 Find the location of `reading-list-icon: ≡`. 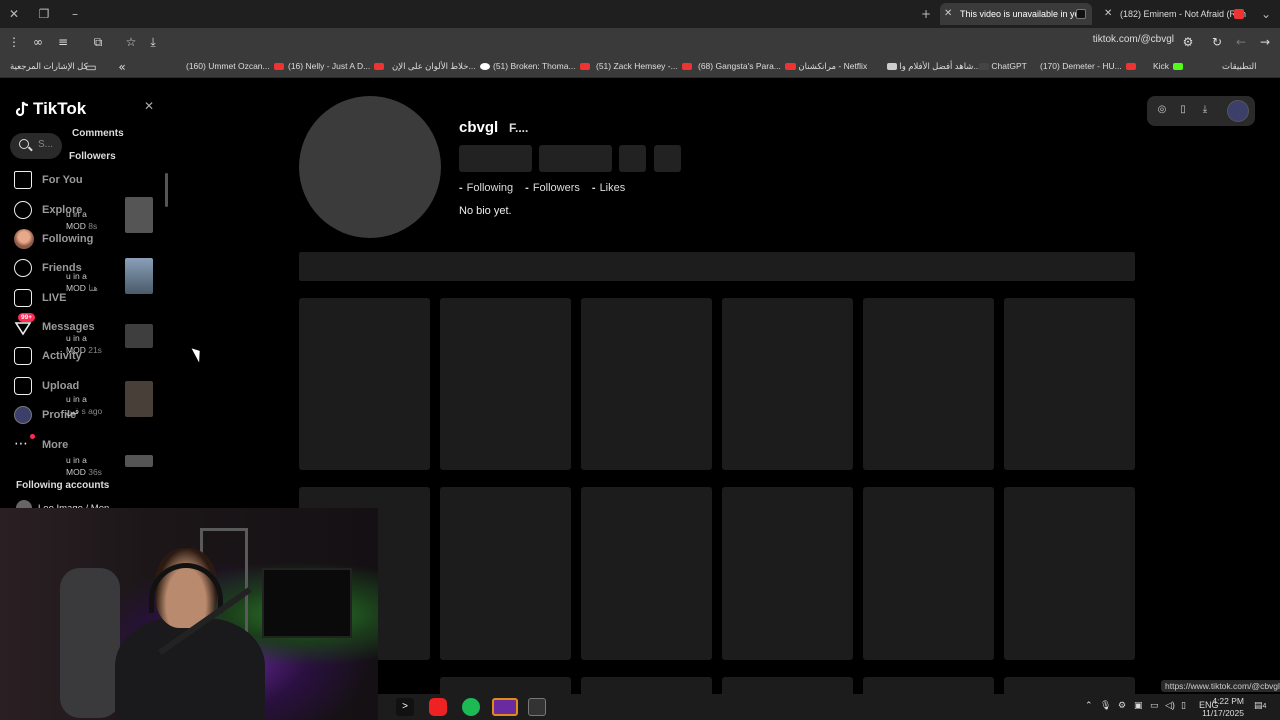

reading-list-icon: ≡ is located at coordinates (63, 42).